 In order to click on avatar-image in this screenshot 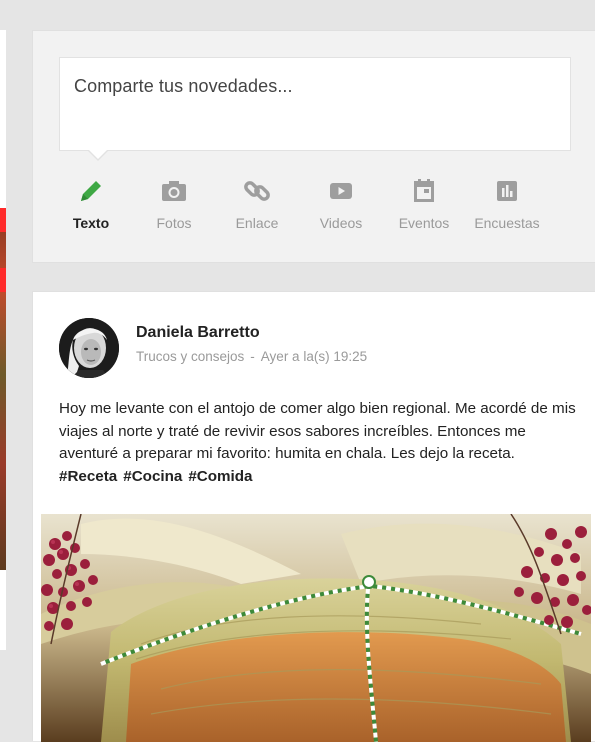, I will do `click(89, 348)`.